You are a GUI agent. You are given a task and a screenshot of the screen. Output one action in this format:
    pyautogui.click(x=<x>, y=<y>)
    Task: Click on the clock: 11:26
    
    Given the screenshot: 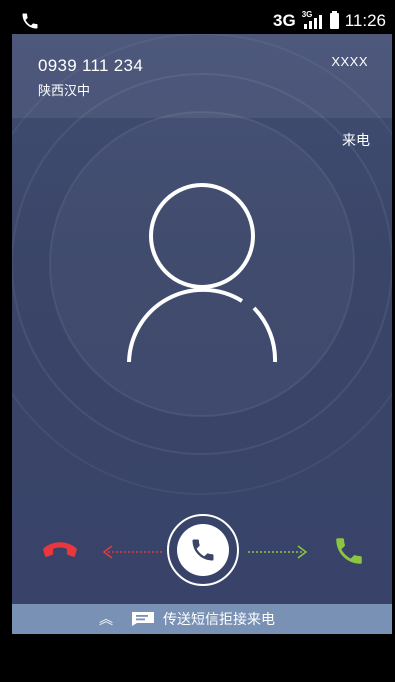 What is the action you would take?
    pyautogui.click(x=365, y=20)
    